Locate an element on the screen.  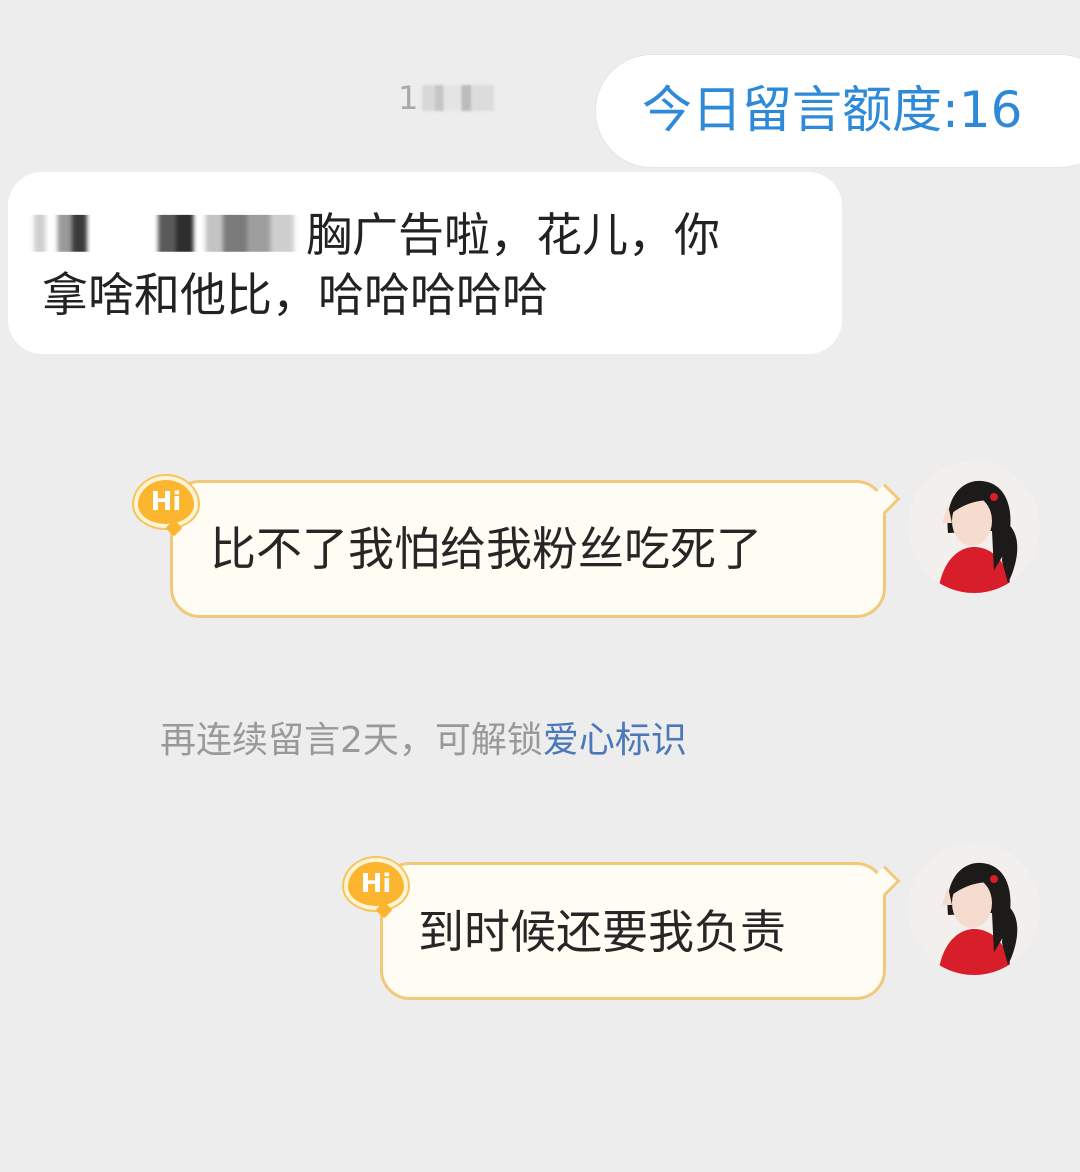
streak-hint-text: 再连续留言2天，可解锁 is located at coordinates (351, 740).